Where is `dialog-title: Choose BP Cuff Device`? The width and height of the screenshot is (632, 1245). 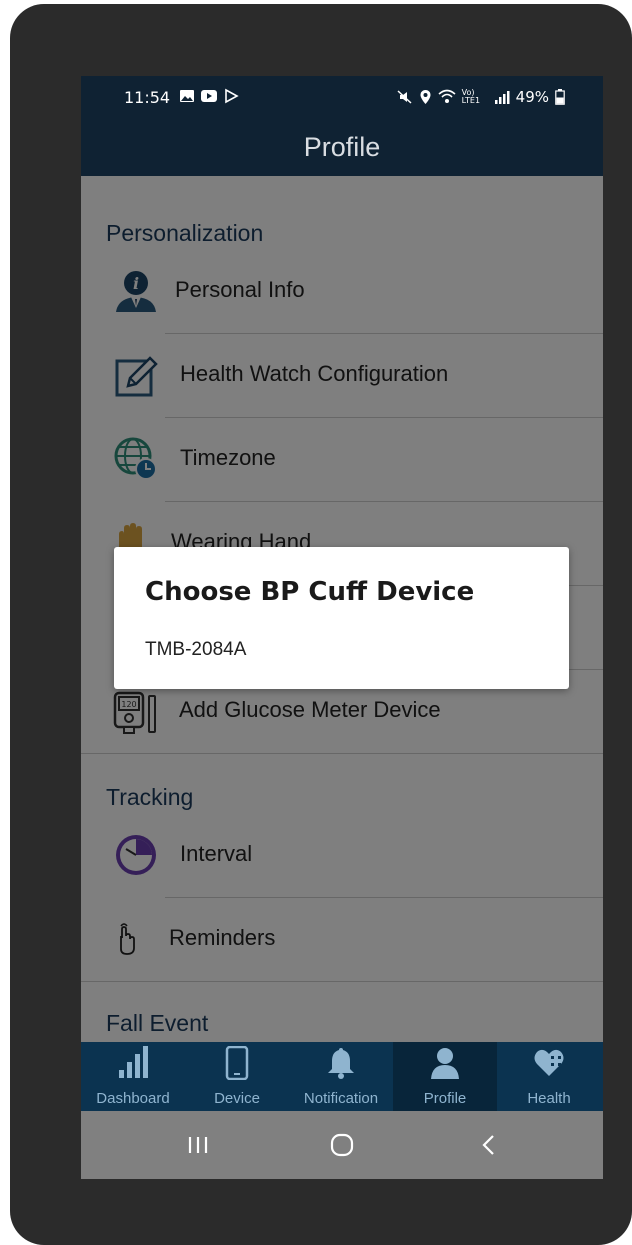
dialog-title: Choose BP Cuff Device is located at coordinates (310, 592).